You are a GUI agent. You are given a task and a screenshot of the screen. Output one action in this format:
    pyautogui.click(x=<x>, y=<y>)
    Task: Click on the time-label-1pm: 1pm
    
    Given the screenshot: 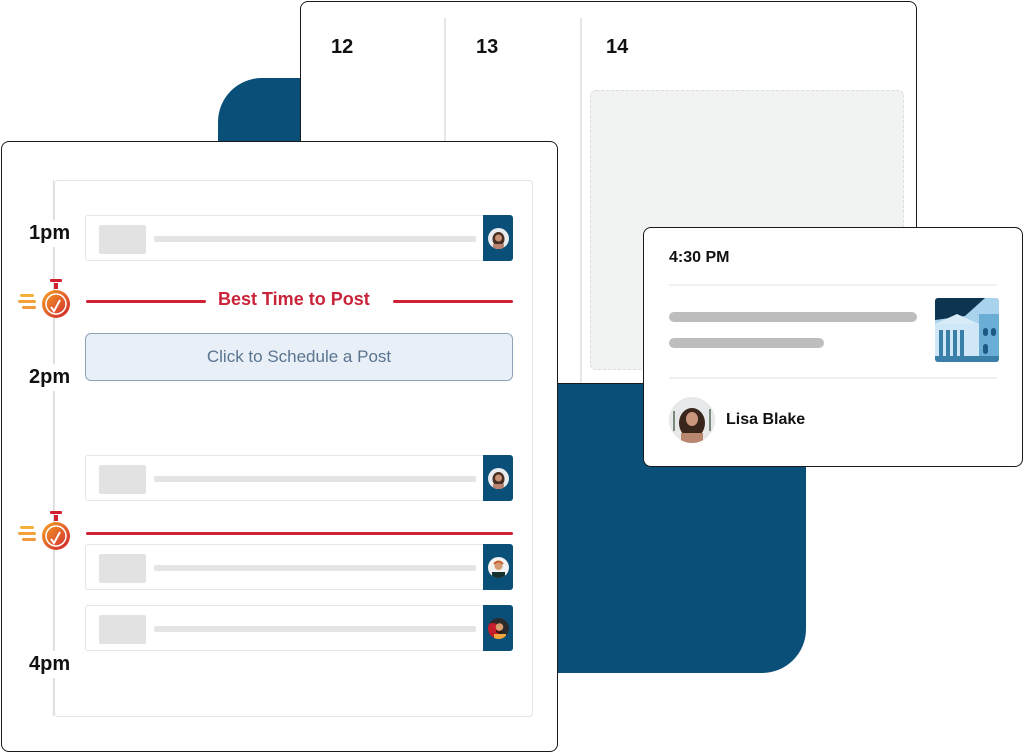 What is the action you would take?
    pyautogui.click(x=50, y=233)
    